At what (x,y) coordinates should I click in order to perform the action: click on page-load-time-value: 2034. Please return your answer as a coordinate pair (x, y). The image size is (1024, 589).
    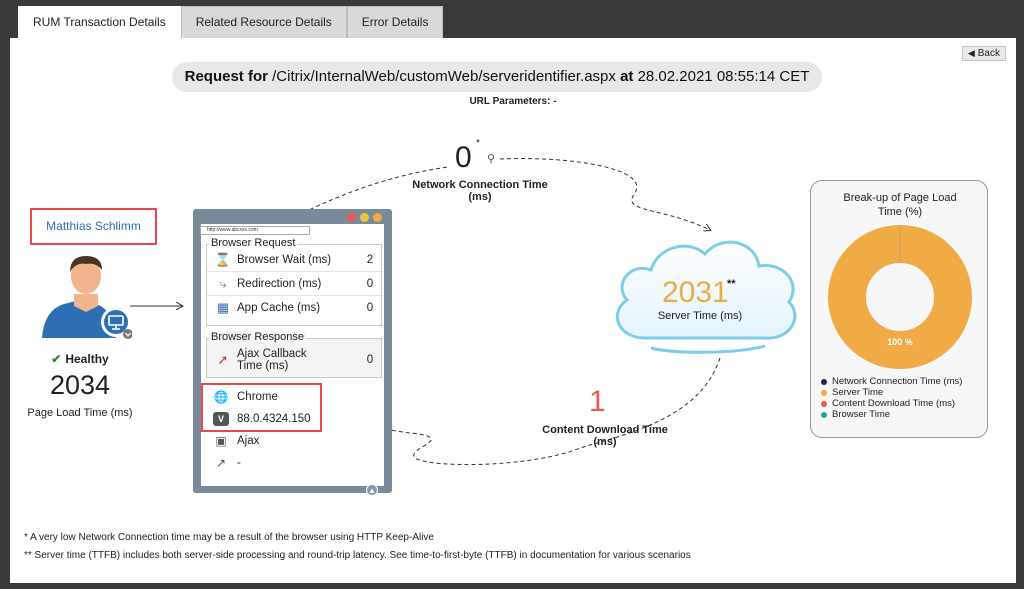
    Looking at the image, I should click on (80, 385).